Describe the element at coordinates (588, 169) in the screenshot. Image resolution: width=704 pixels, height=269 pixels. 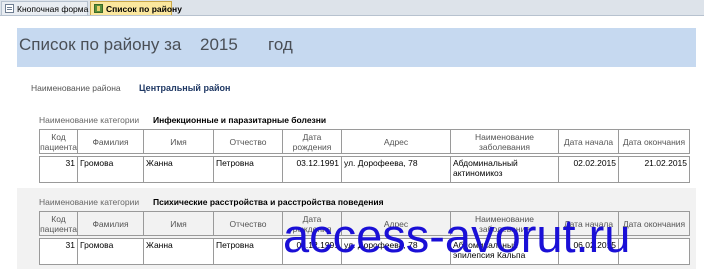
I see `cell-start-date: 02.02.2015` at that location.